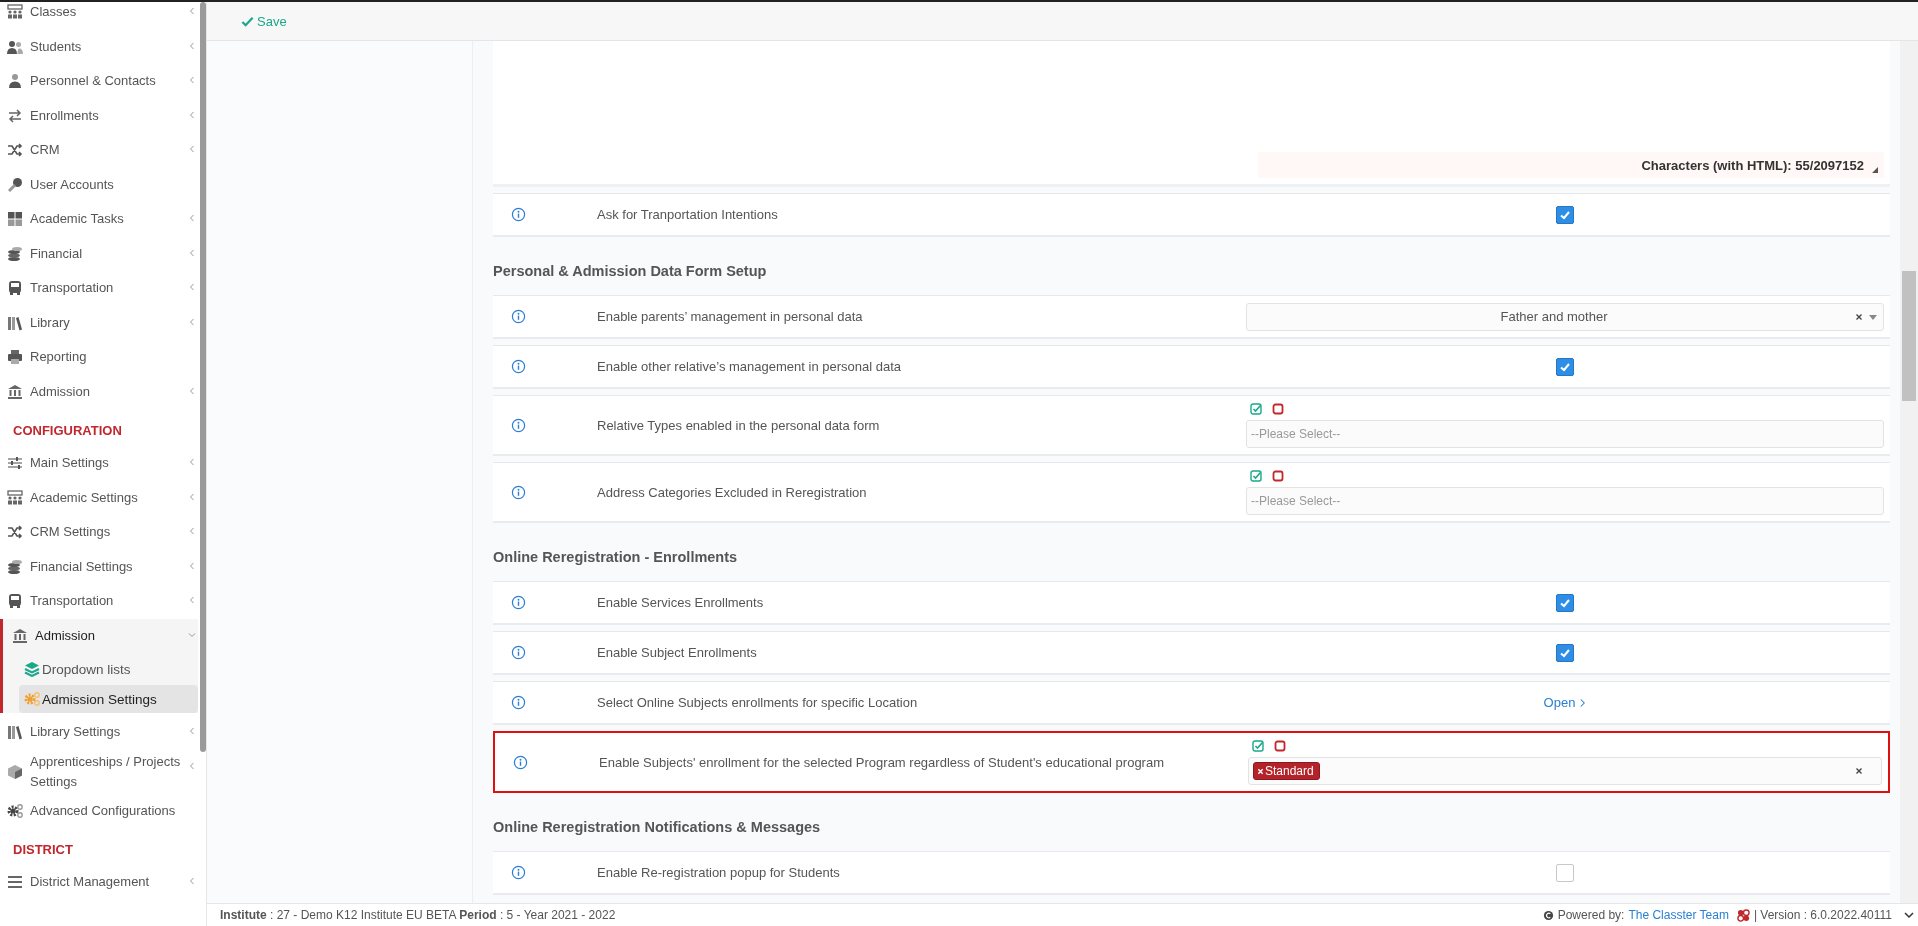  Describe the element at coordinates (99, 46) in the screenshot. I see `sidebar-item: Students` at that location.